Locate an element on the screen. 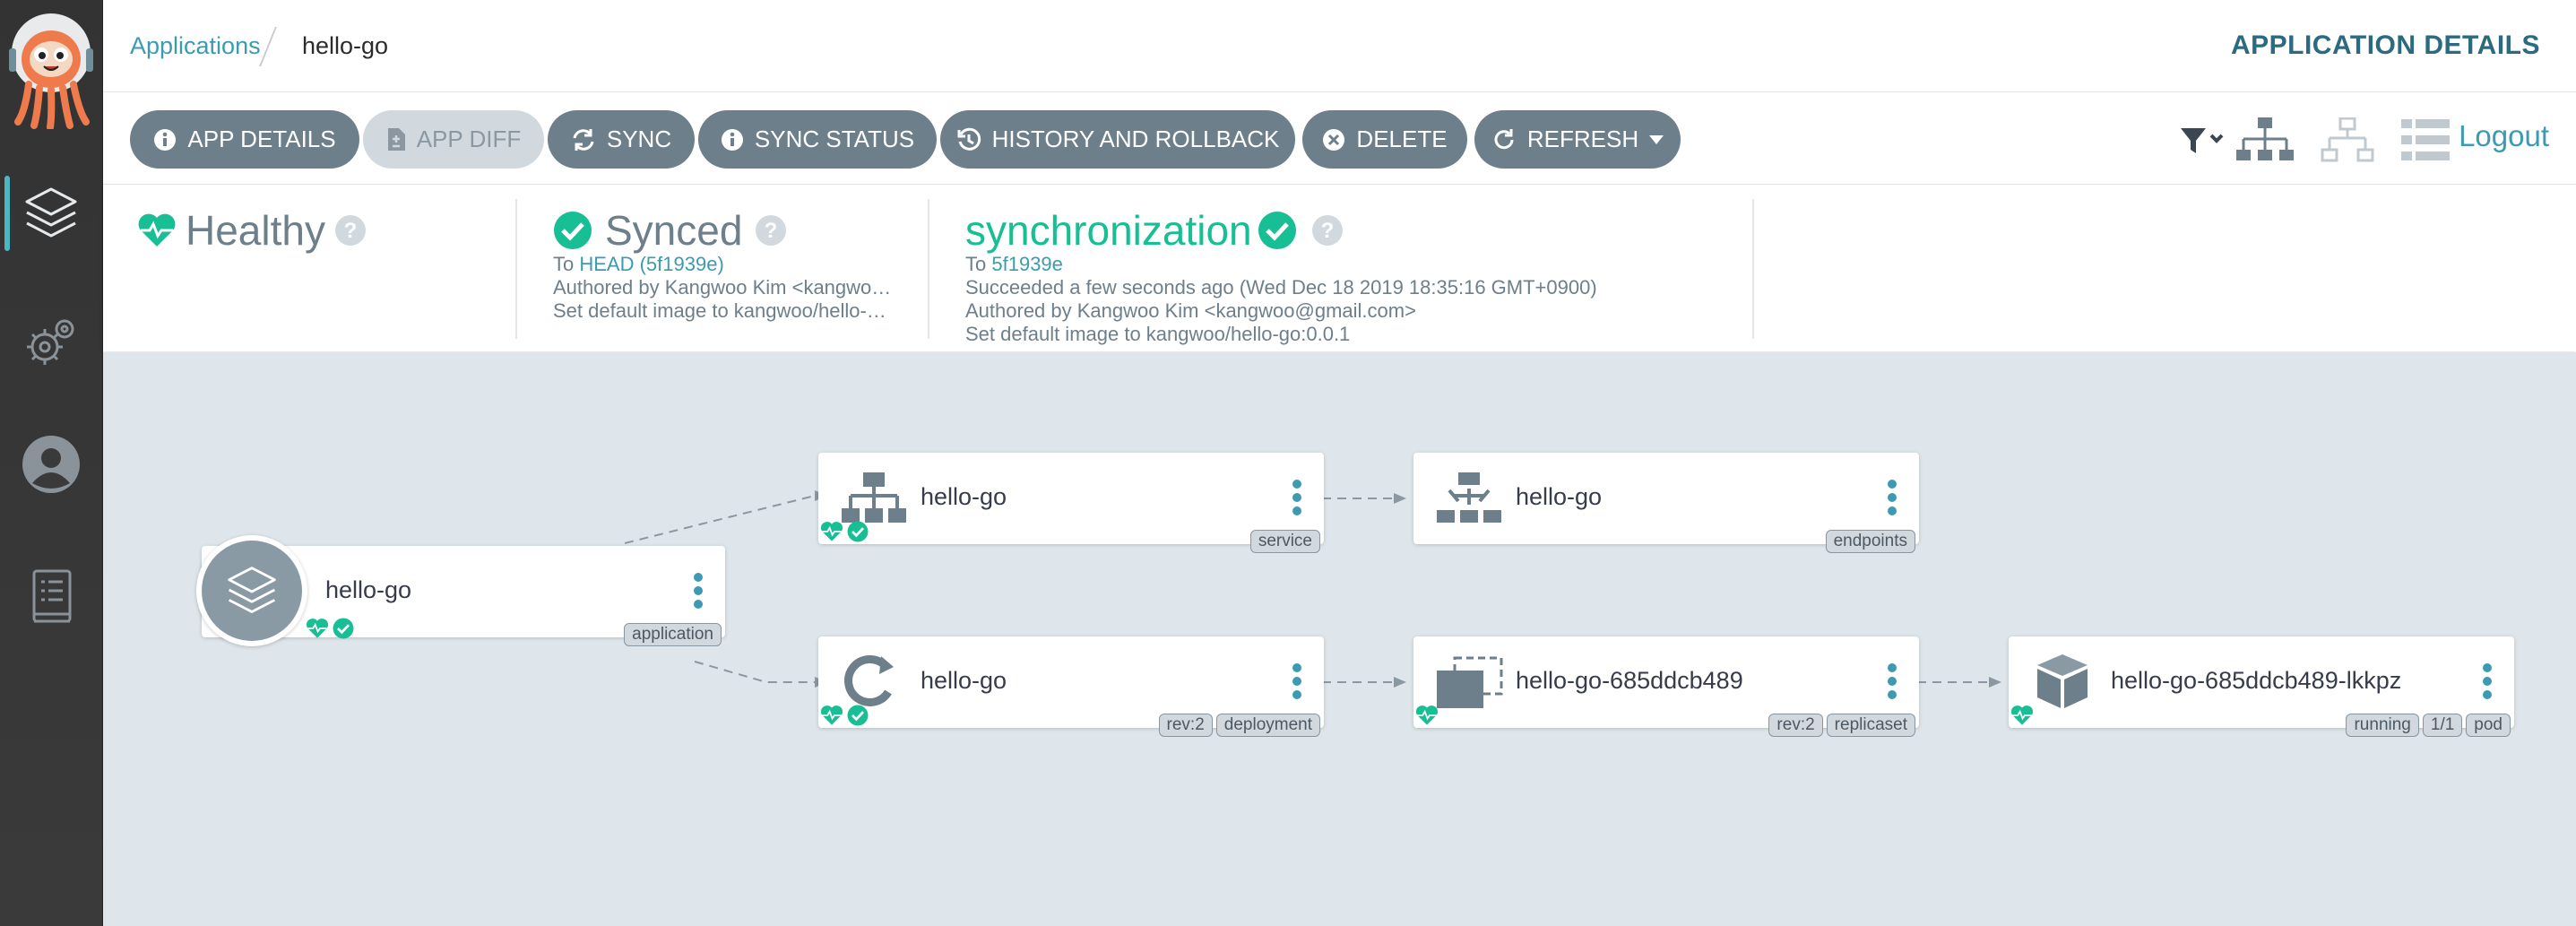 The image size is (2576, 926). file-diff-icon is located at coordinates (396, 139).